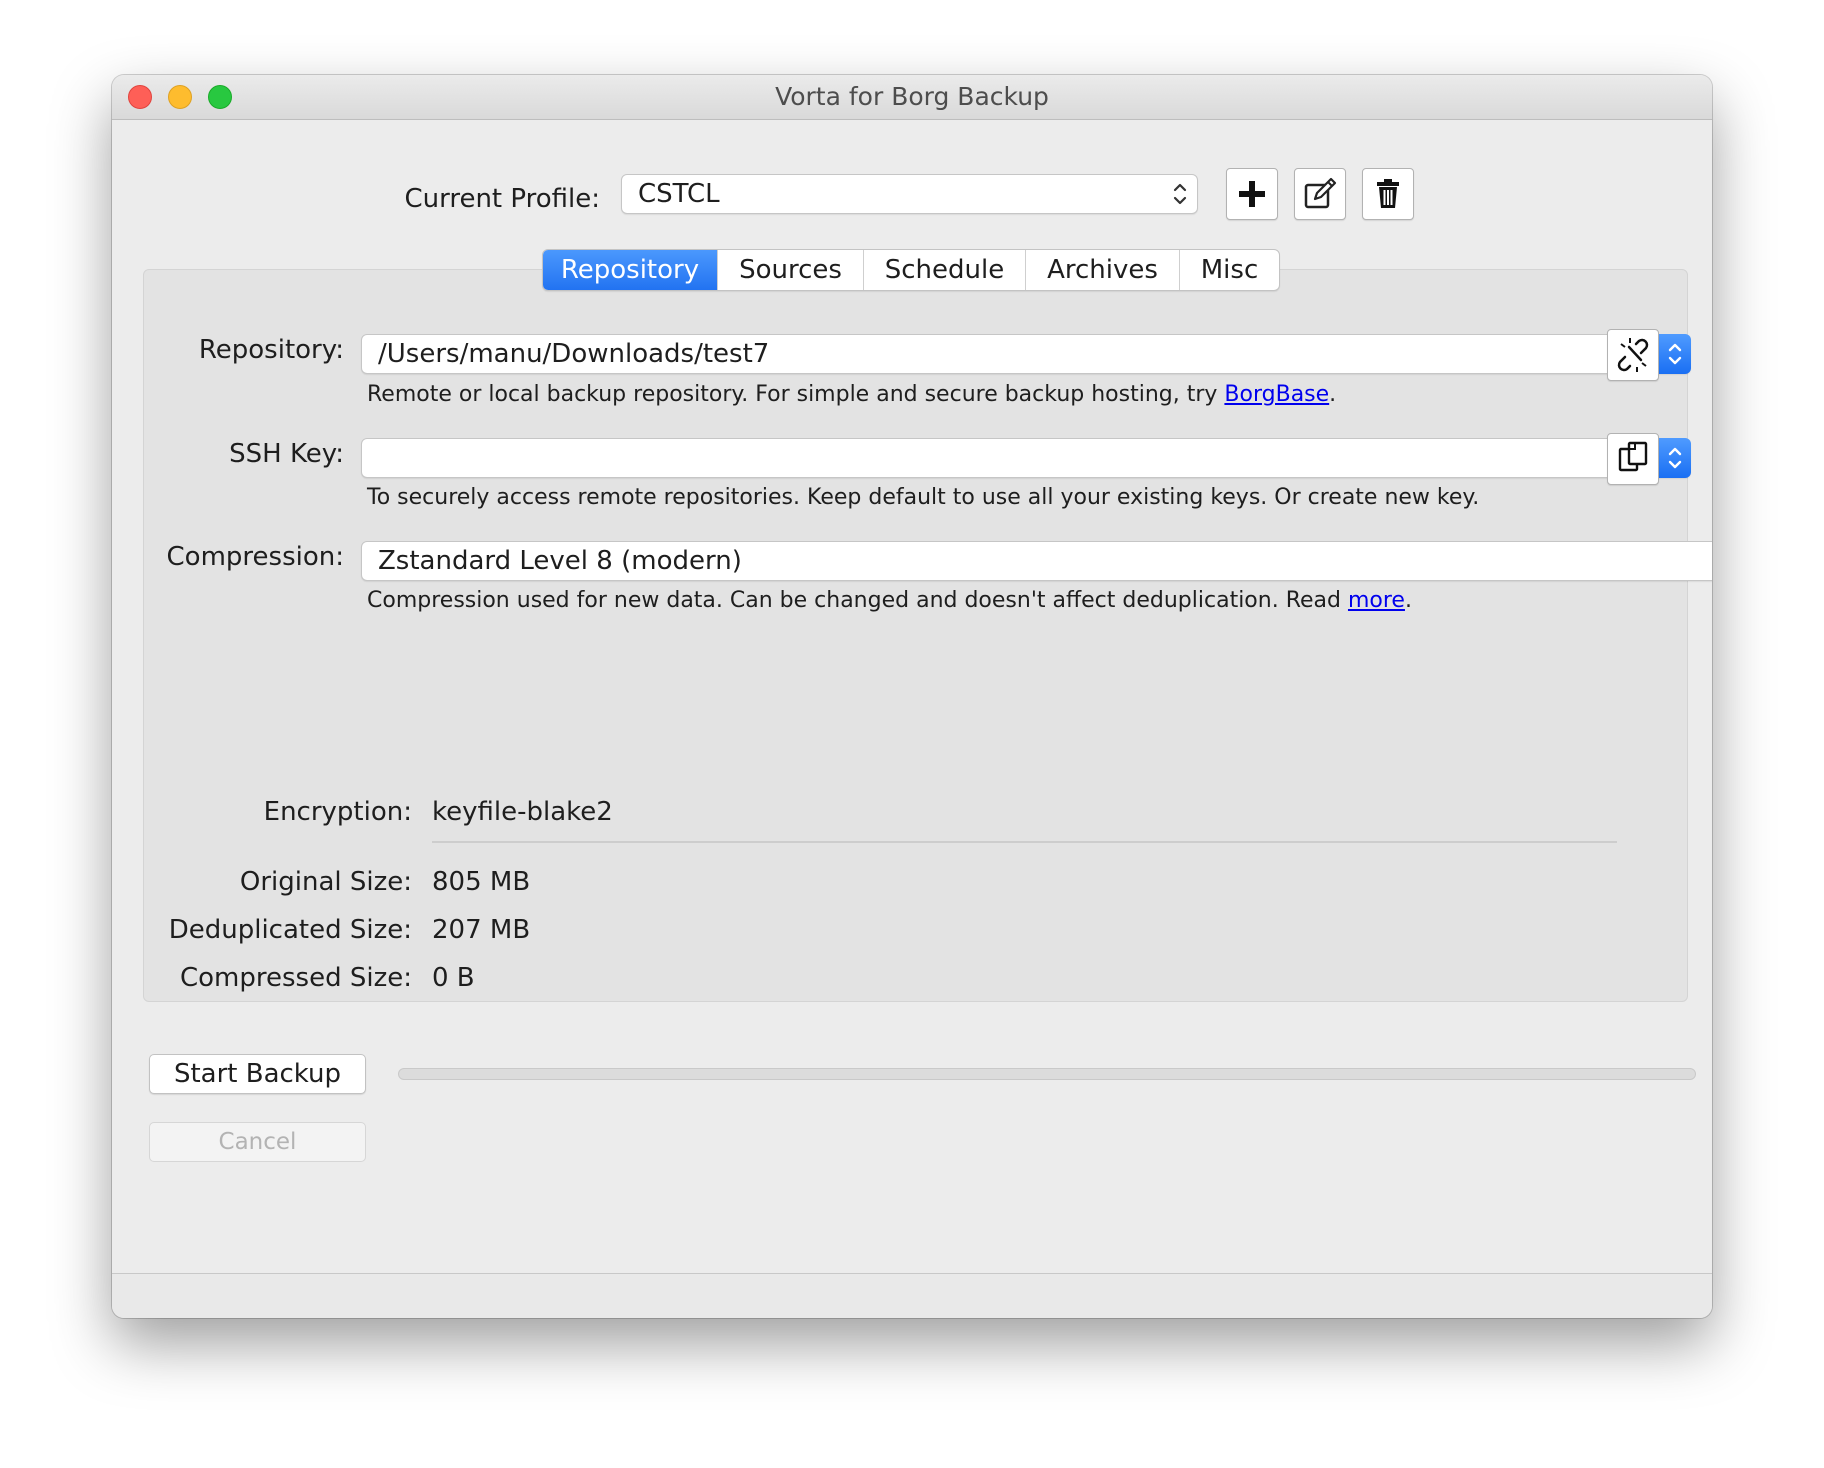  Describe the element at coordinates (630, 270) in the screenshot. I see `tab-repository: Repository` at that location.